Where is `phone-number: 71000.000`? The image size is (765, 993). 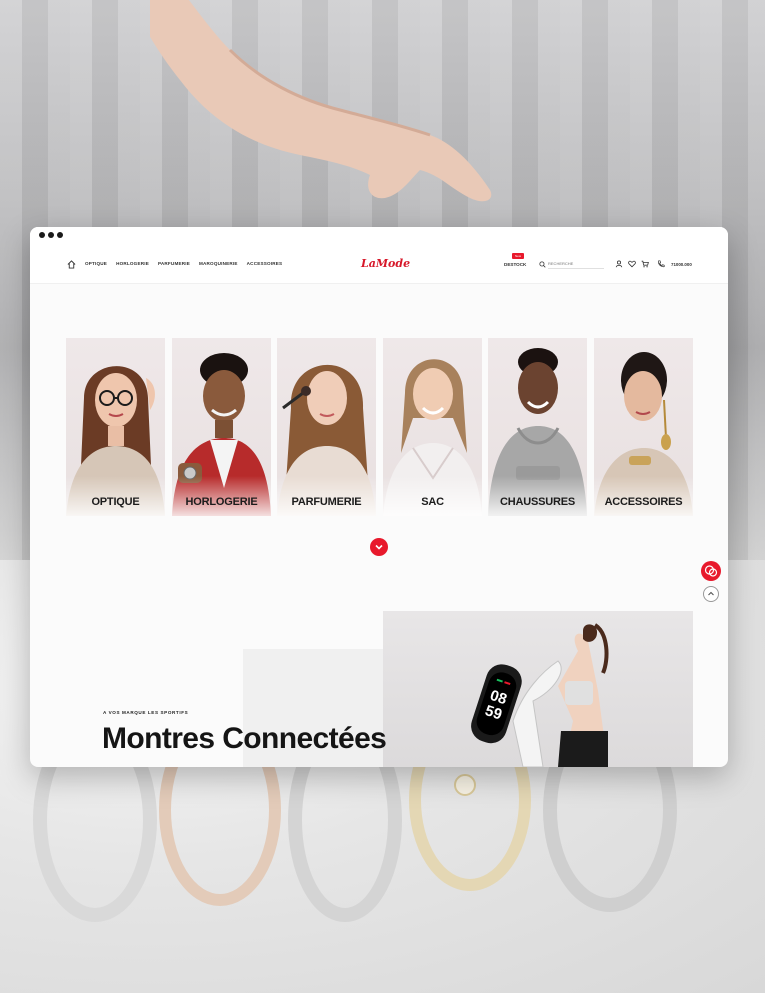 phone-number: 71000.000 is located at coordinates (681, 264).